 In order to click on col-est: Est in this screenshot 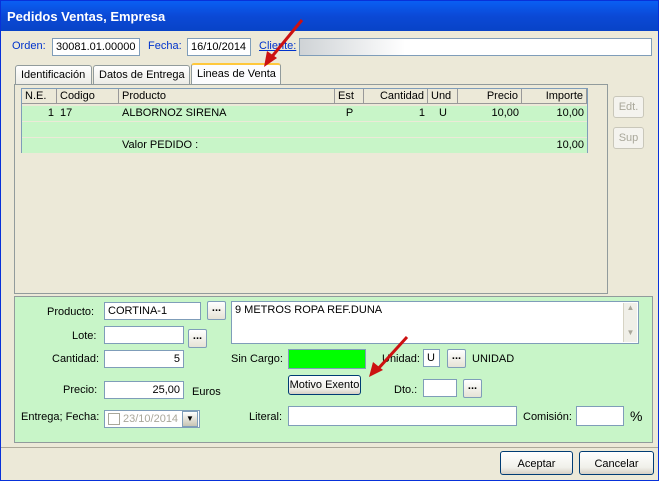, I will do `click(349, 96)`.